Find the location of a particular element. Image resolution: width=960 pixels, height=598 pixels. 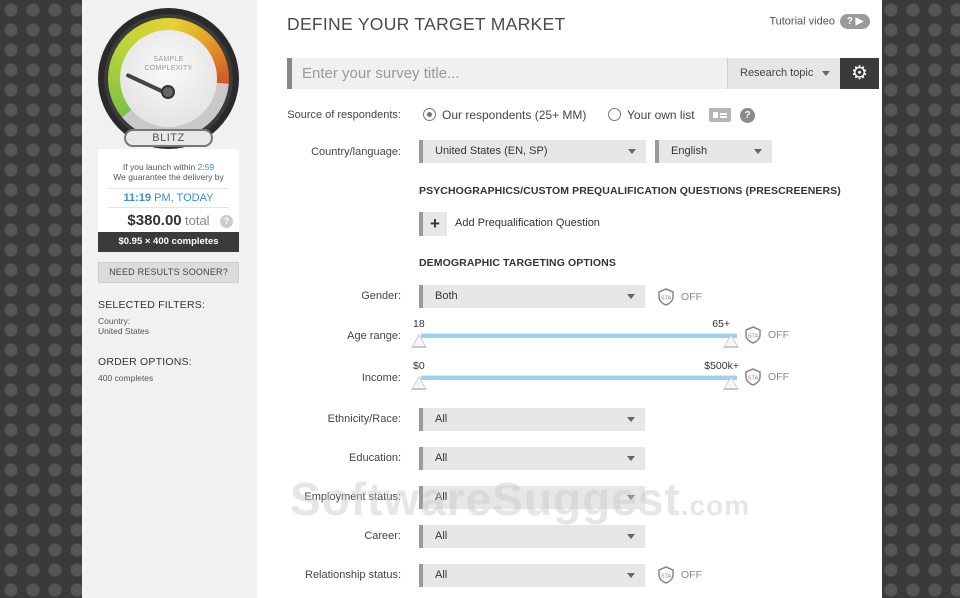

research-topic-dropdown: Research topic is located at coordinates (783, 73).